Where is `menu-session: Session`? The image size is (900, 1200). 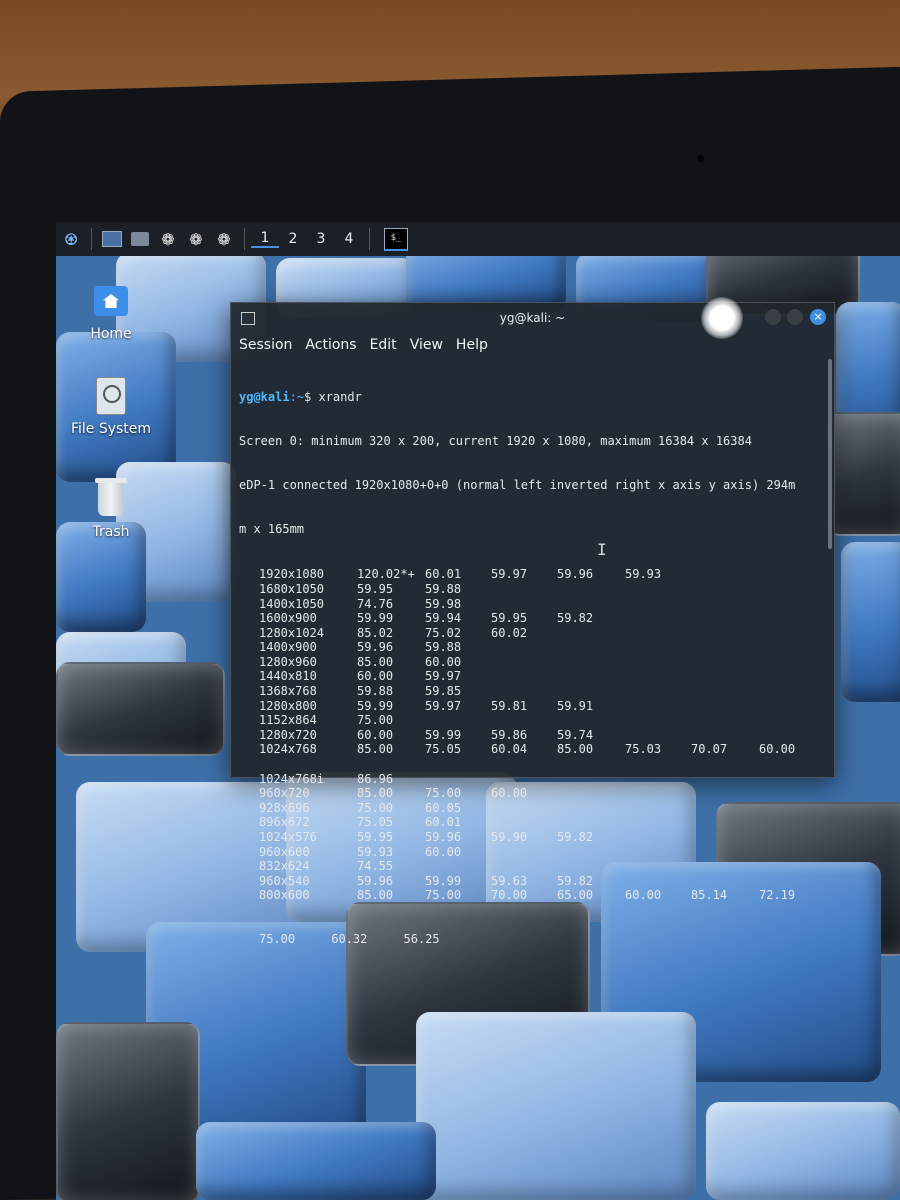 menu-session: Session is located at coordinates (265, 345).